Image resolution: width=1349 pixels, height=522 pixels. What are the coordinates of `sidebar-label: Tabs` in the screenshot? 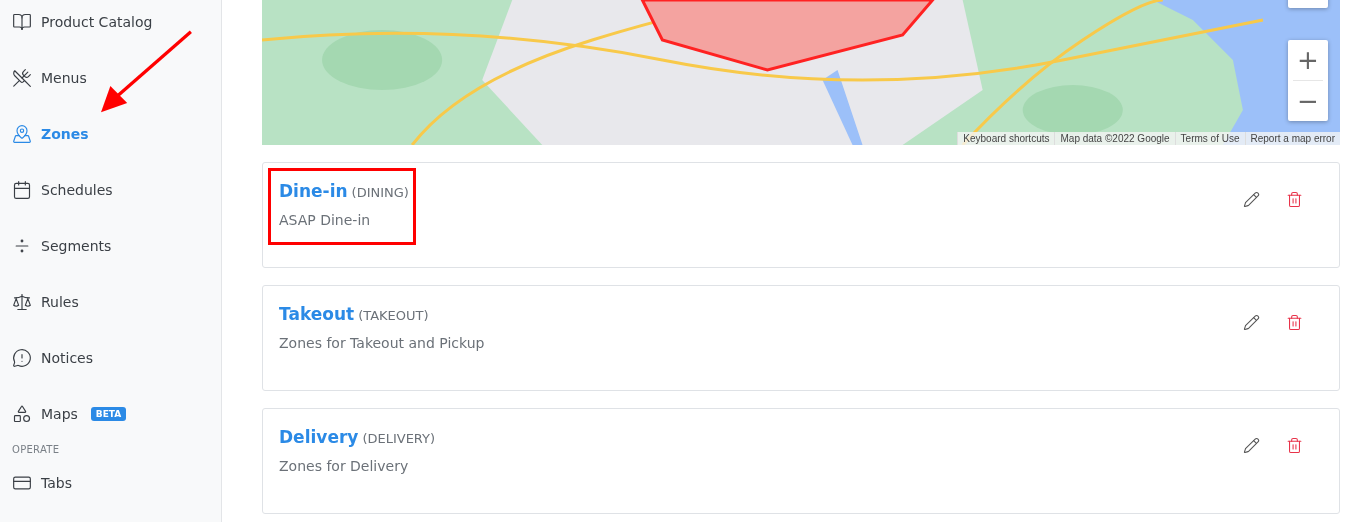 It's located at (56, 483).